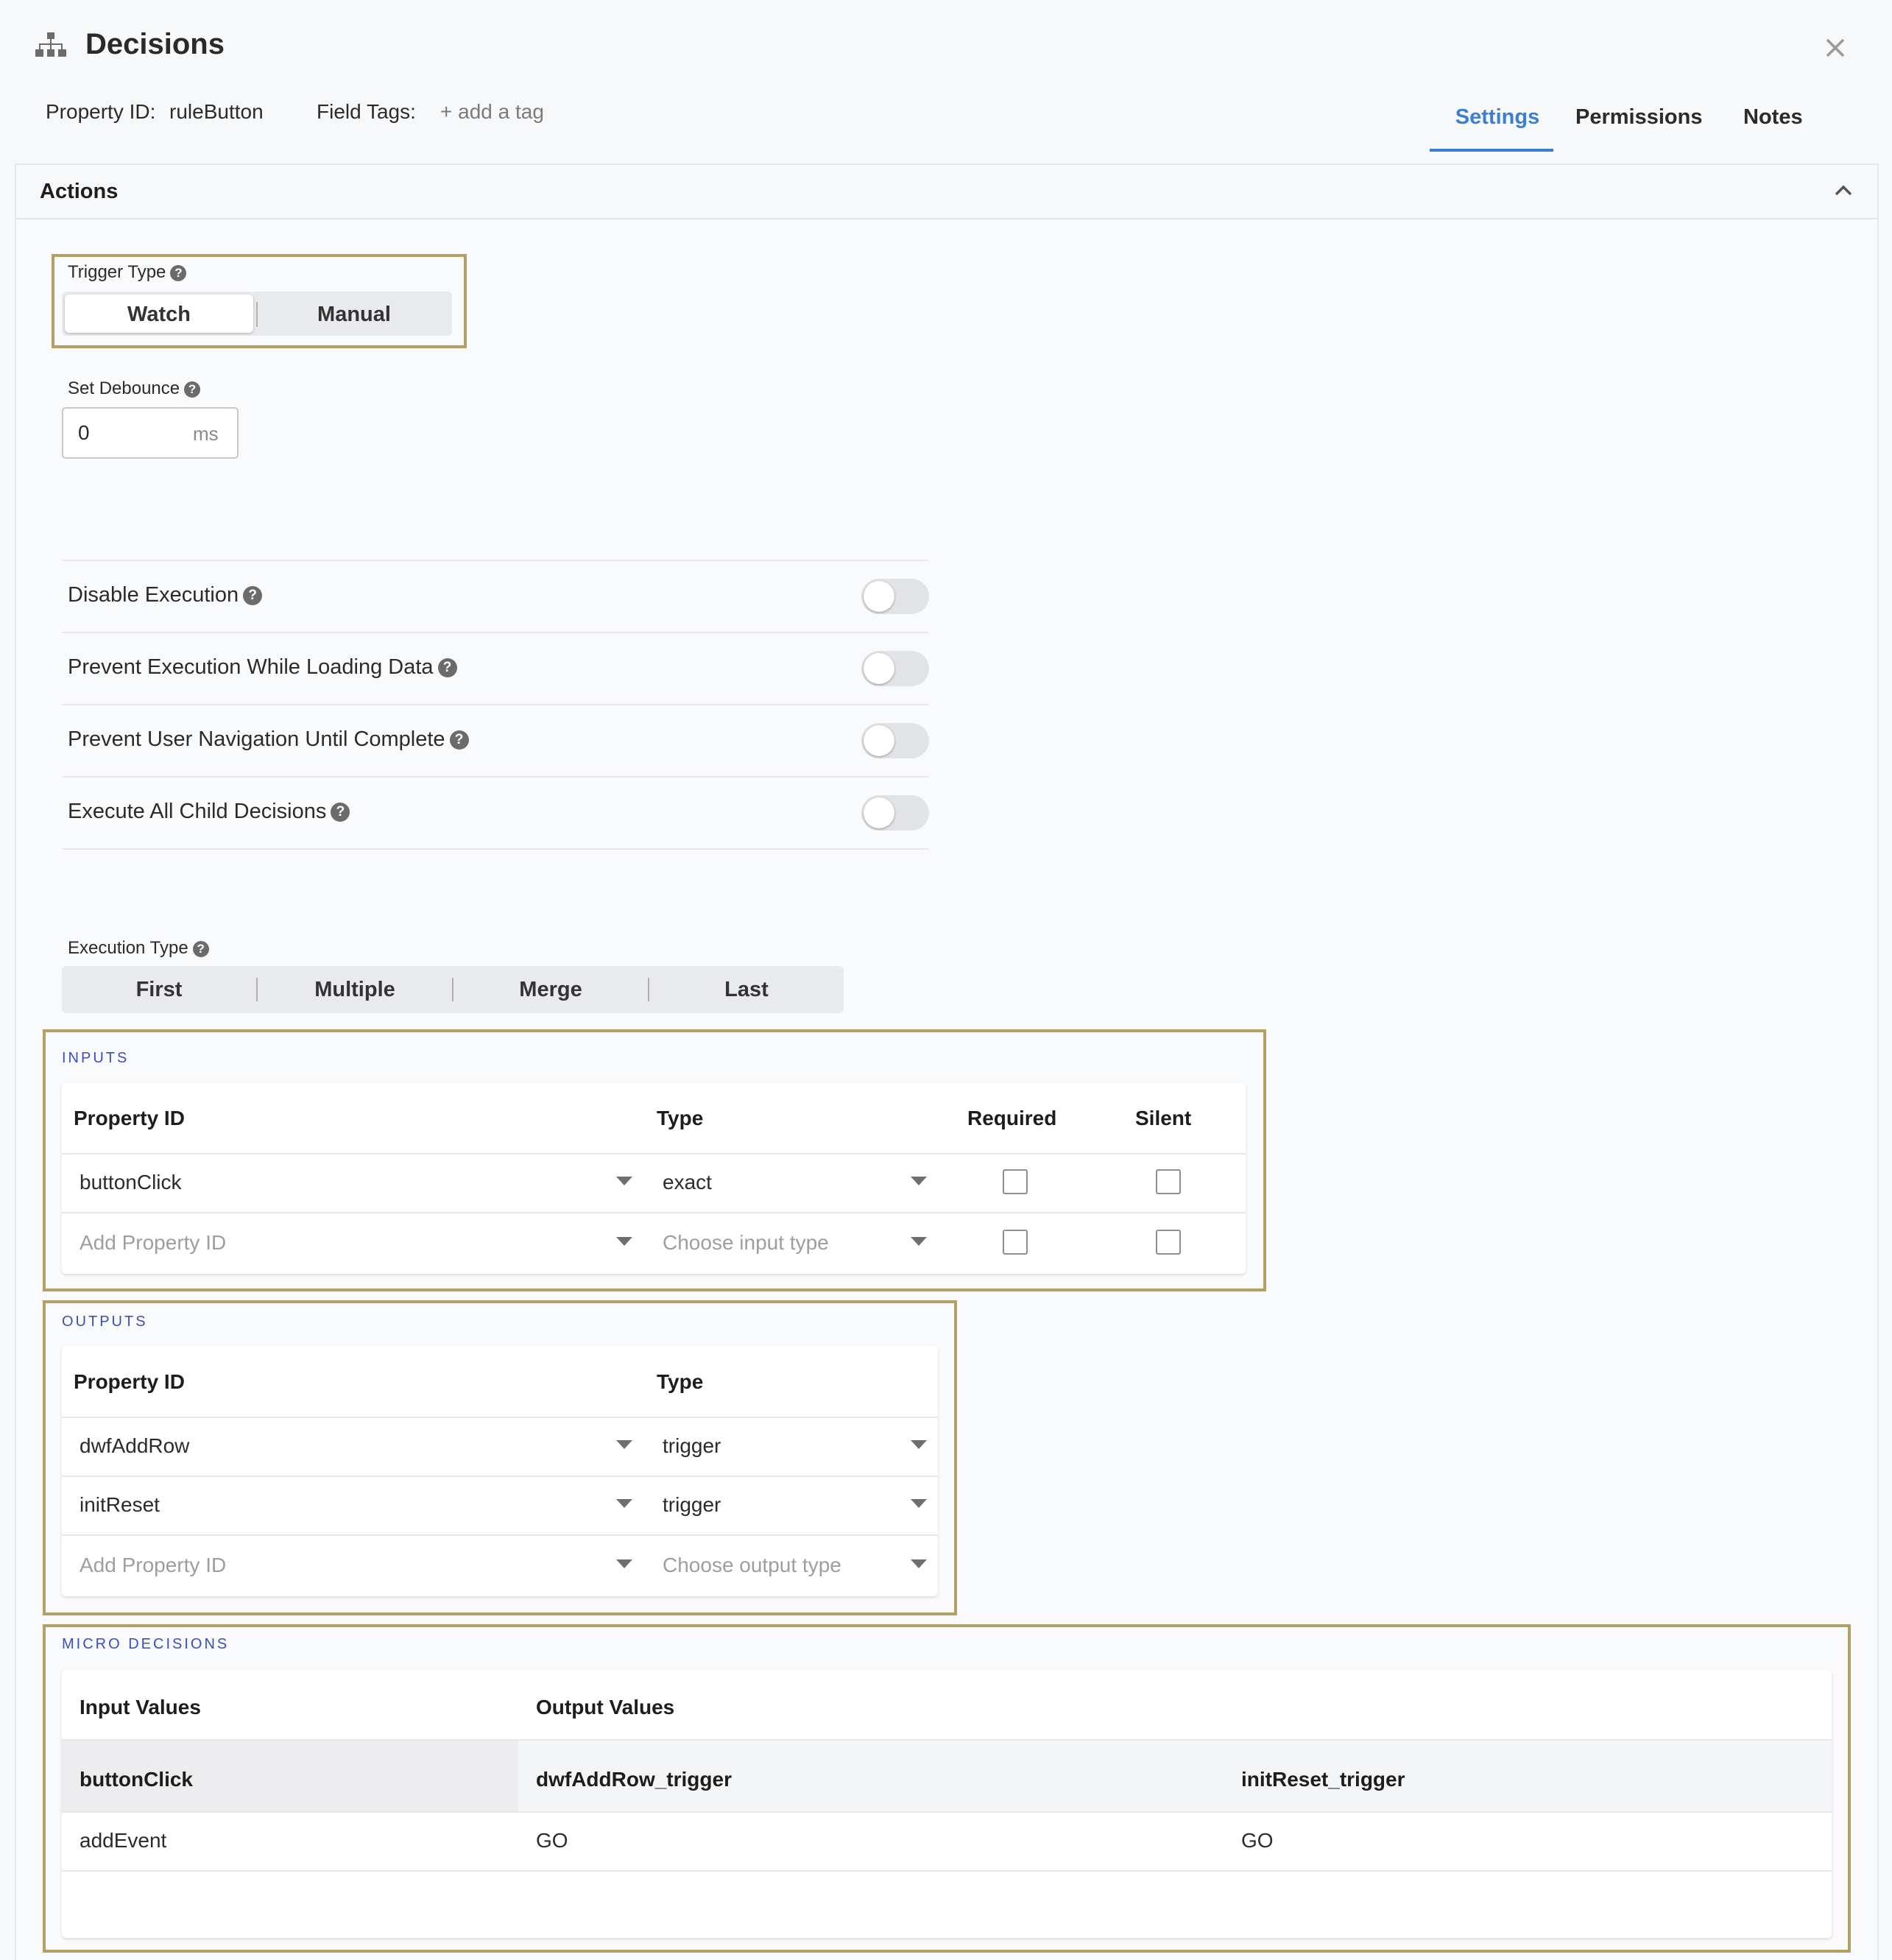 The width and height of the screenshot is (1892, 1960). What do you see at coordinates (155, 44) in the screenshot?
I see `dialog-title: Decisions` at bounding box center [155, 44].